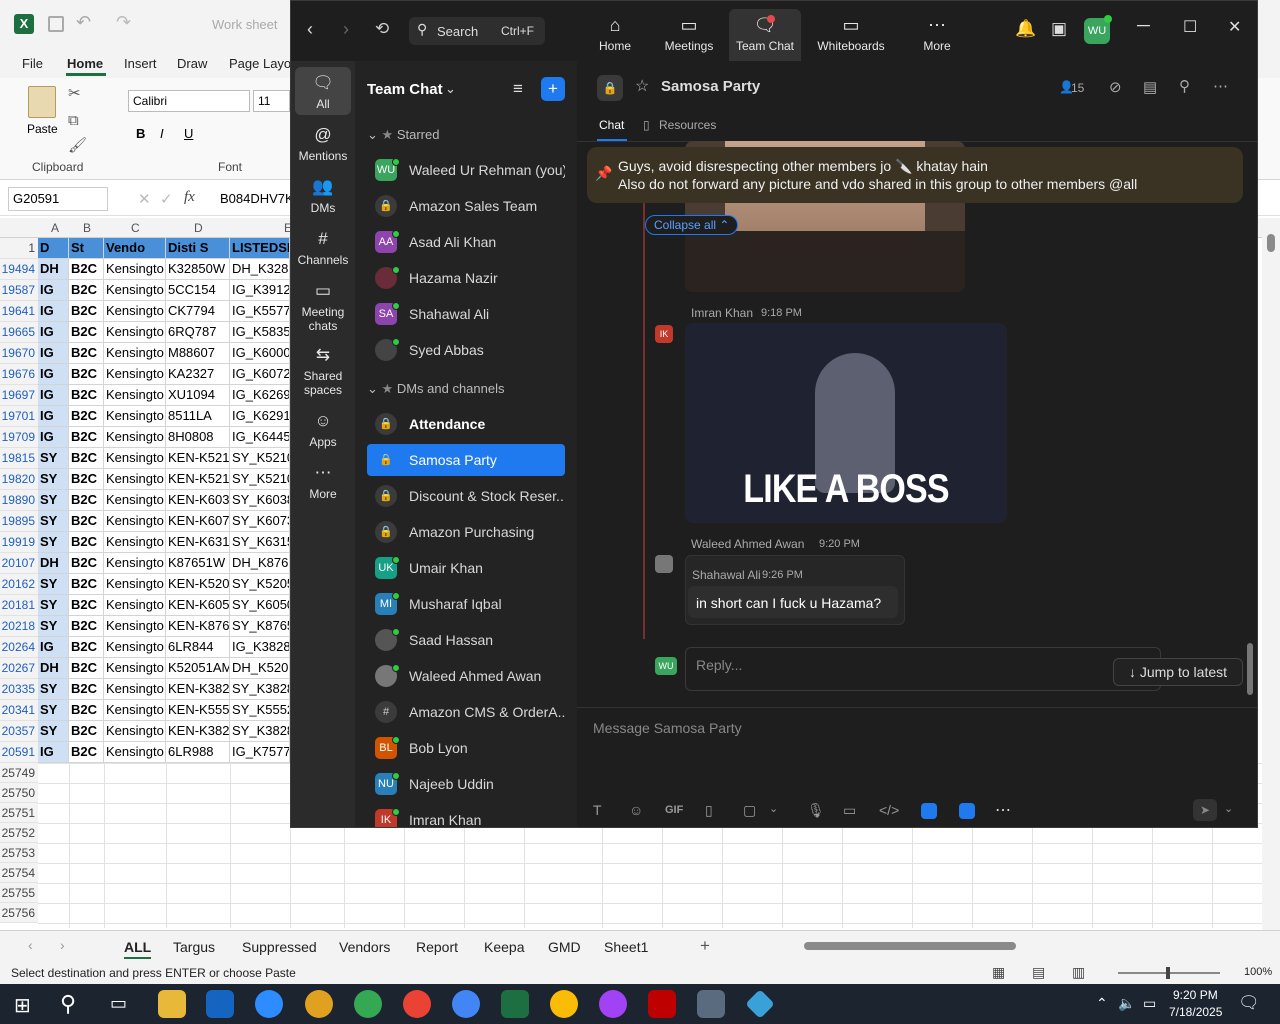 This screenshot has width=1280, height=1024. I want to click on chat-list-item: SA Shahawal Ali, so click(466, 314).